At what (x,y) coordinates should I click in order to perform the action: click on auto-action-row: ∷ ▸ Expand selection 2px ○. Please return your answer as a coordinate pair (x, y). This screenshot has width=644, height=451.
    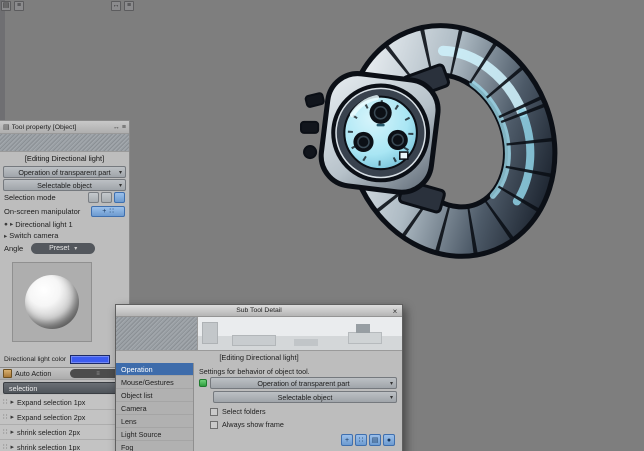
    Looking at the image, I should click on (64, 417).